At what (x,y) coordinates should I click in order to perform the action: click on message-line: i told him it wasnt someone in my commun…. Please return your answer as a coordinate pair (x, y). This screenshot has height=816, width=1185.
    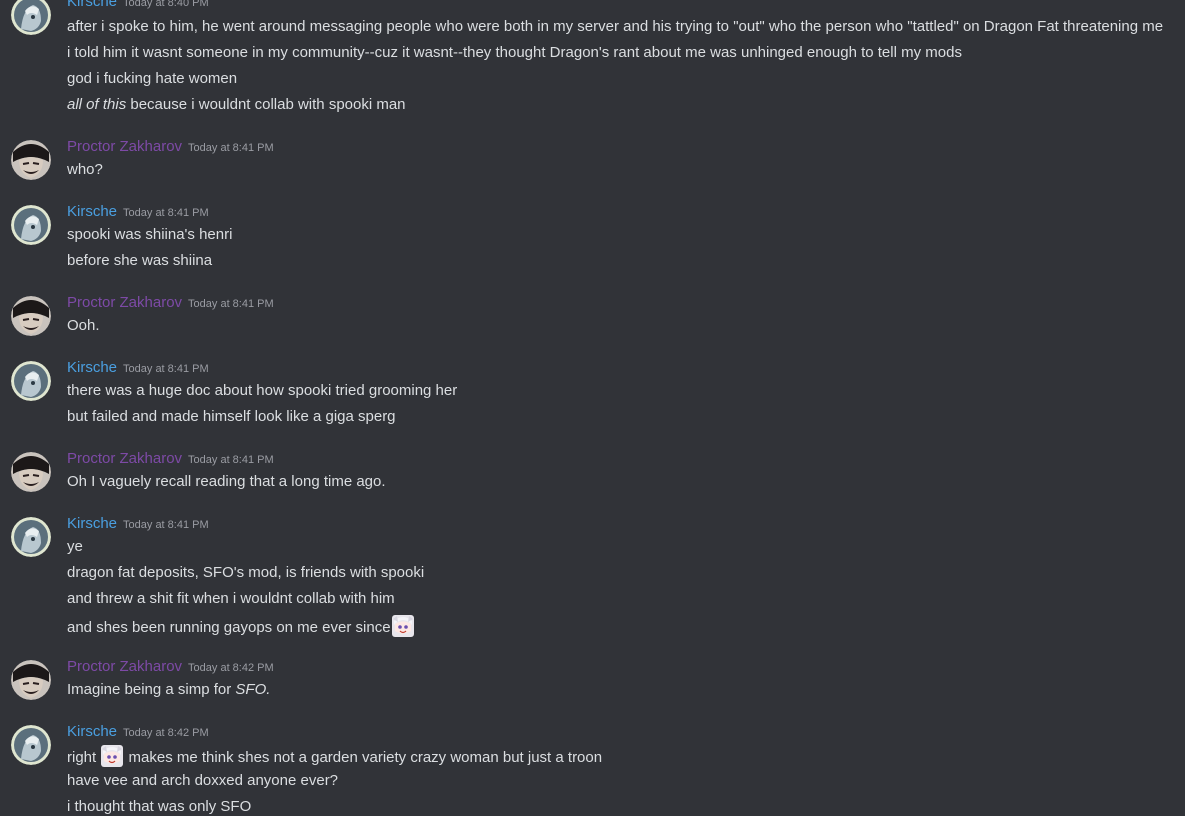
    Looking at the image, I should click on (514, 52).